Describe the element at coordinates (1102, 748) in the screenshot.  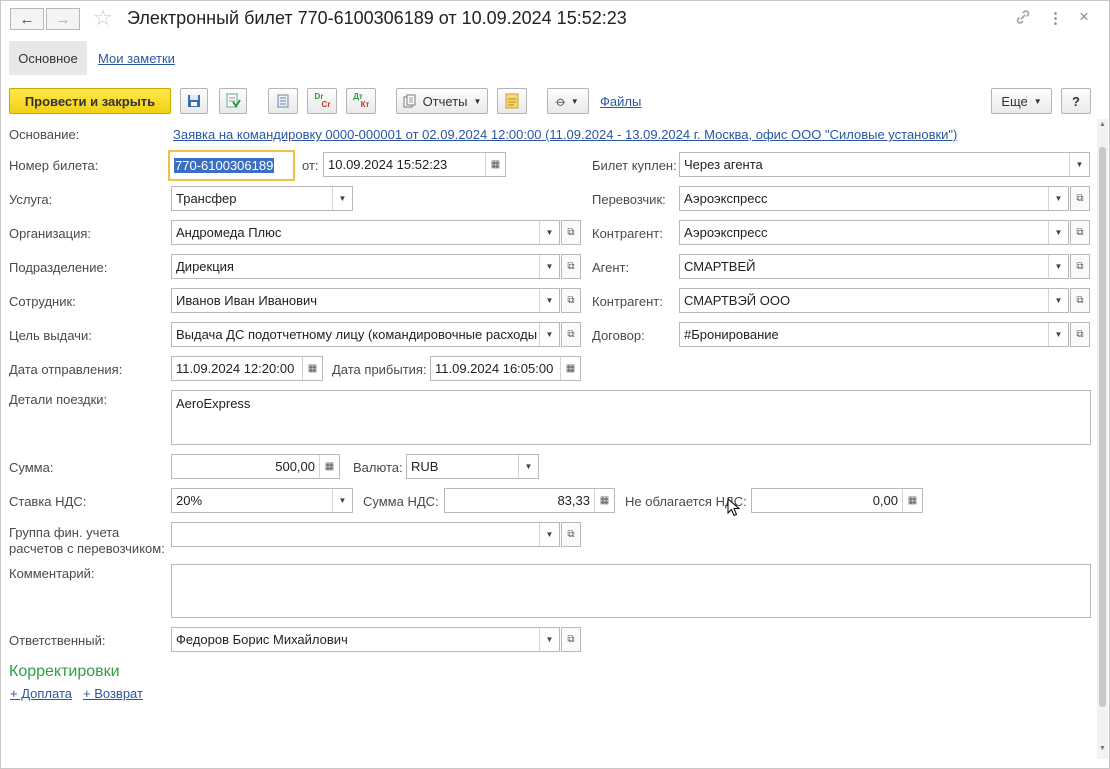
I see `scroll-down-icon: ▼` at that location.